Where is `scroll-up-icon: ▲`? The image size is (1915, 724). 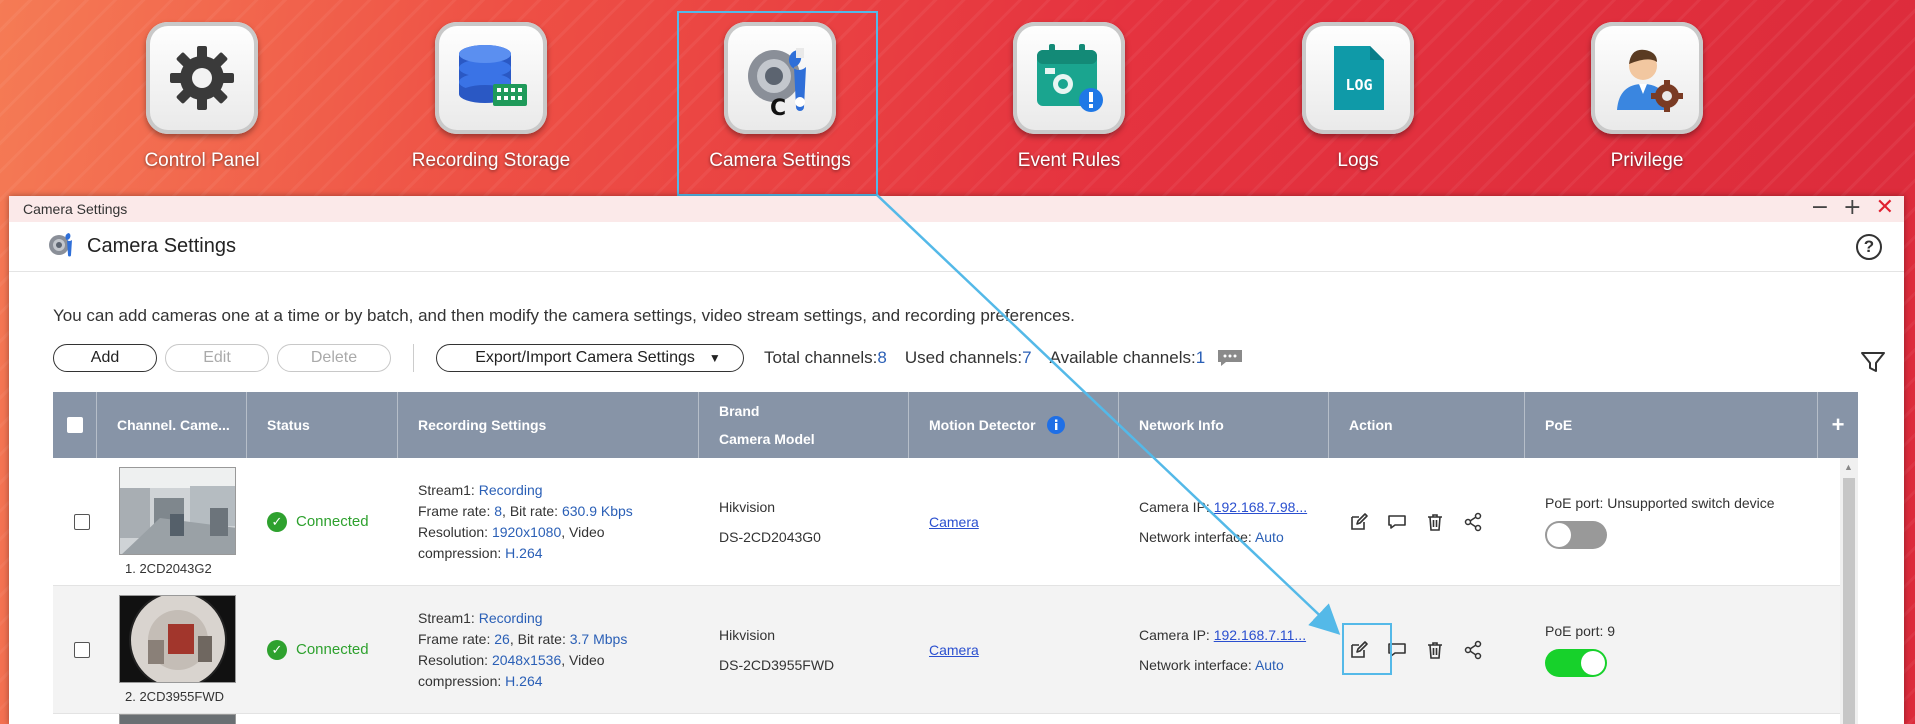 scroll-up-icon: ▲ is located at coordinates (1848, 467).